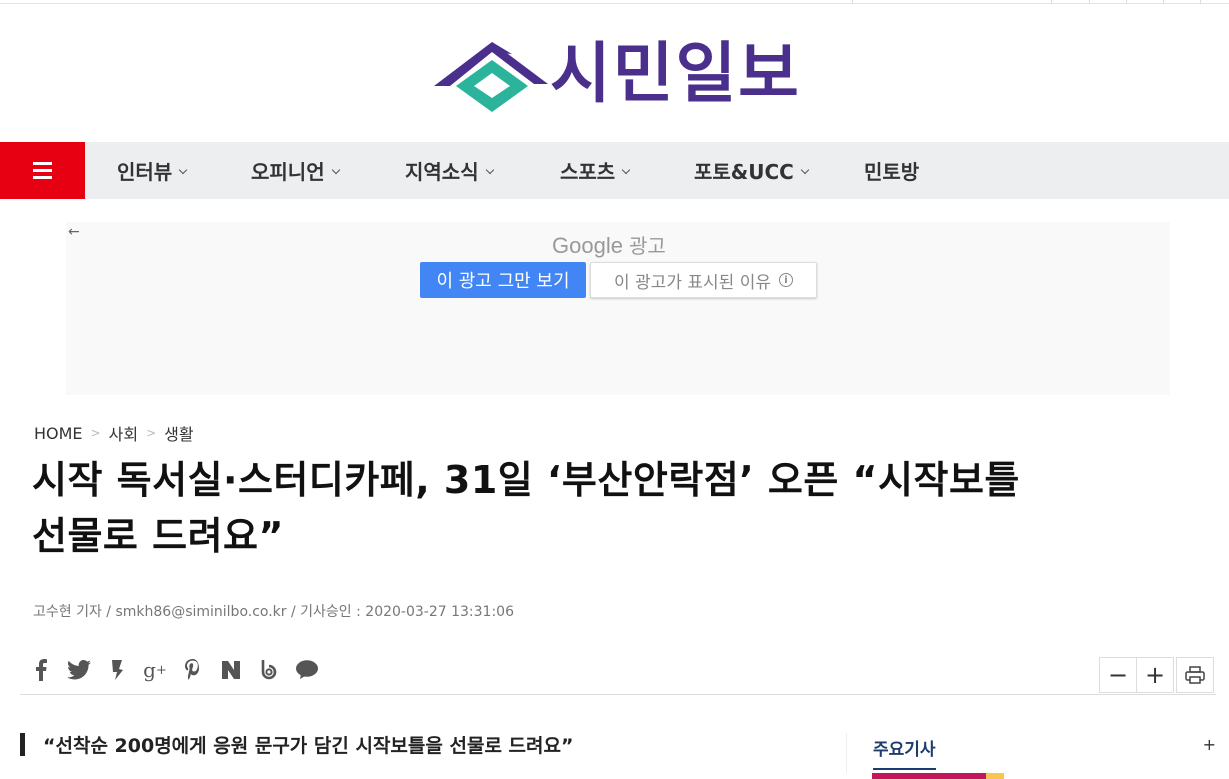 The image size is (1229, 779). What do you see at coordinates (692, 282) in the screenshot?
I see `why-ad-label: 이 광고가 표시된 이유` at bounding box center [692, 282].